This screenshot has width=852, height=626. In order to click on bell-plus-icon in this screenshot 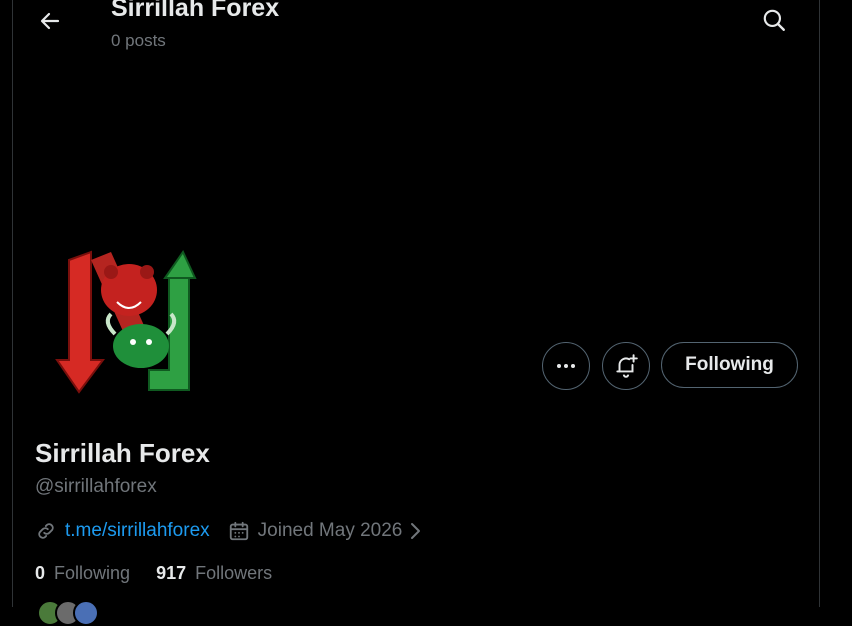, I will do `click(627, 366)`.